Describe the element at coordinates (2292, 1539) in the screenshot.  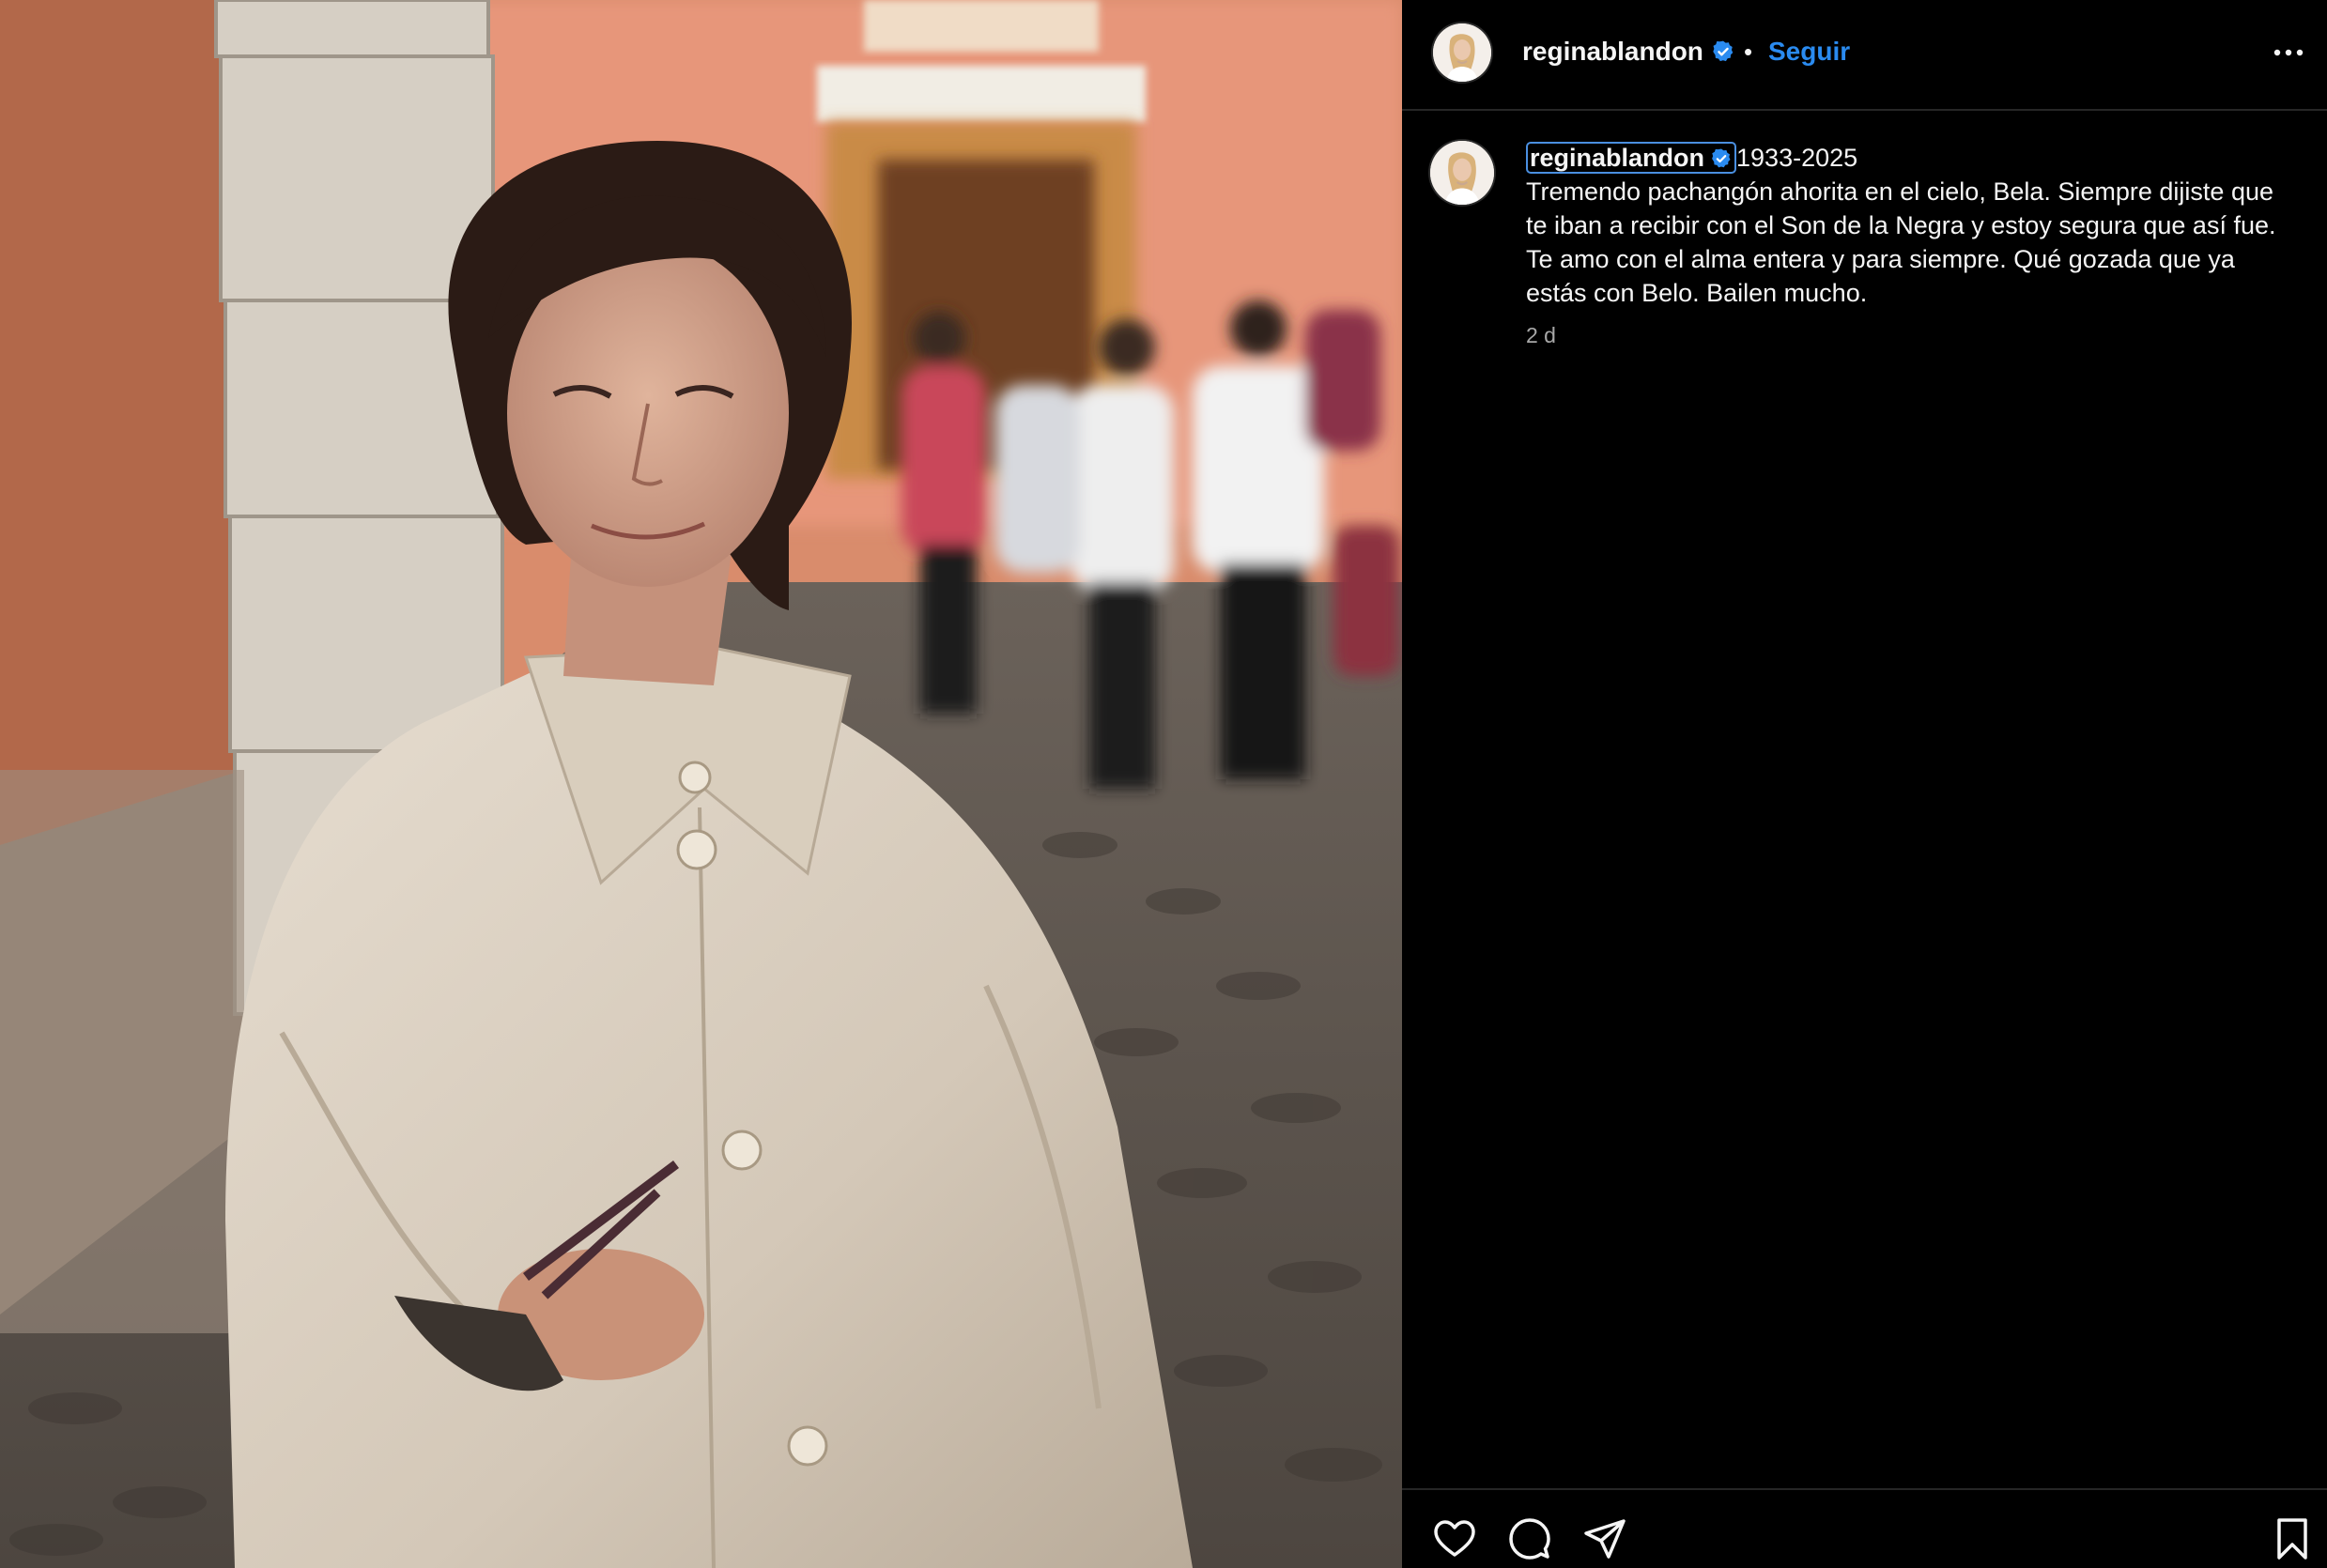
I see `bookmark-icon` at that location.